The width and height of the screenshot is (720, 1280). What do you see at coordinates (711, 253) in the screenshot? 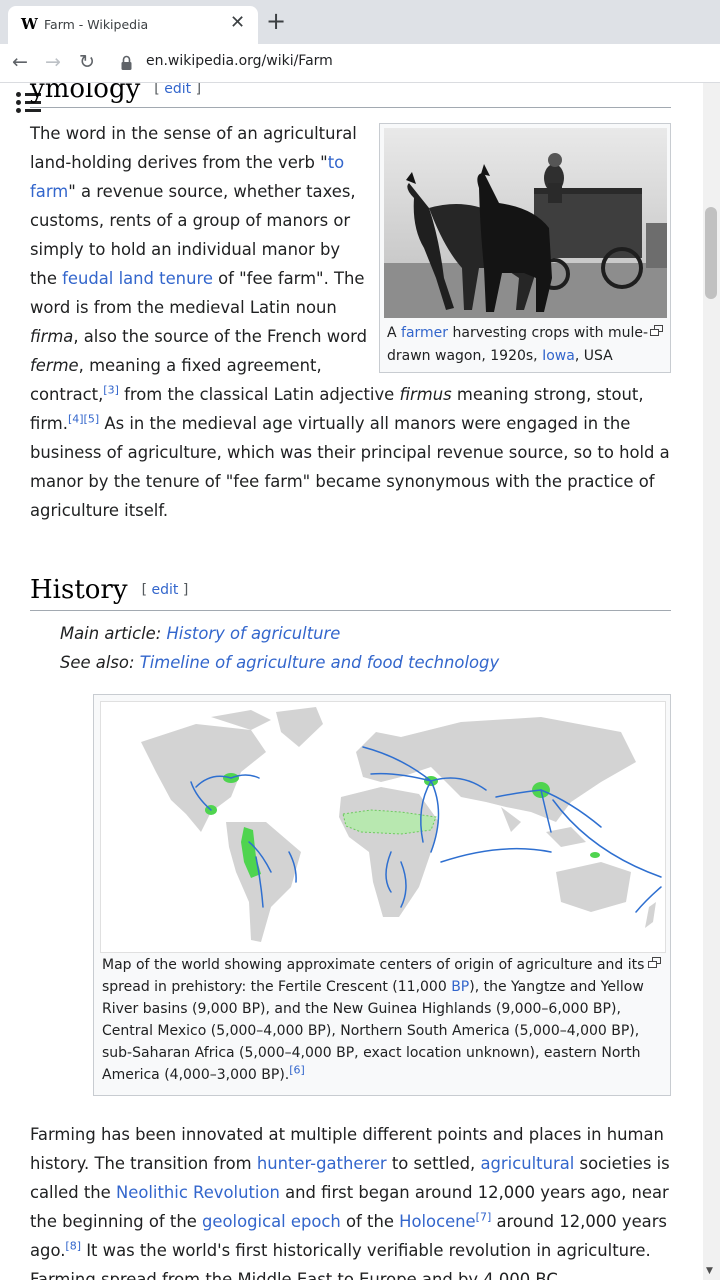
I see `scrollbar-thumb` at bounding box center [711, 253].